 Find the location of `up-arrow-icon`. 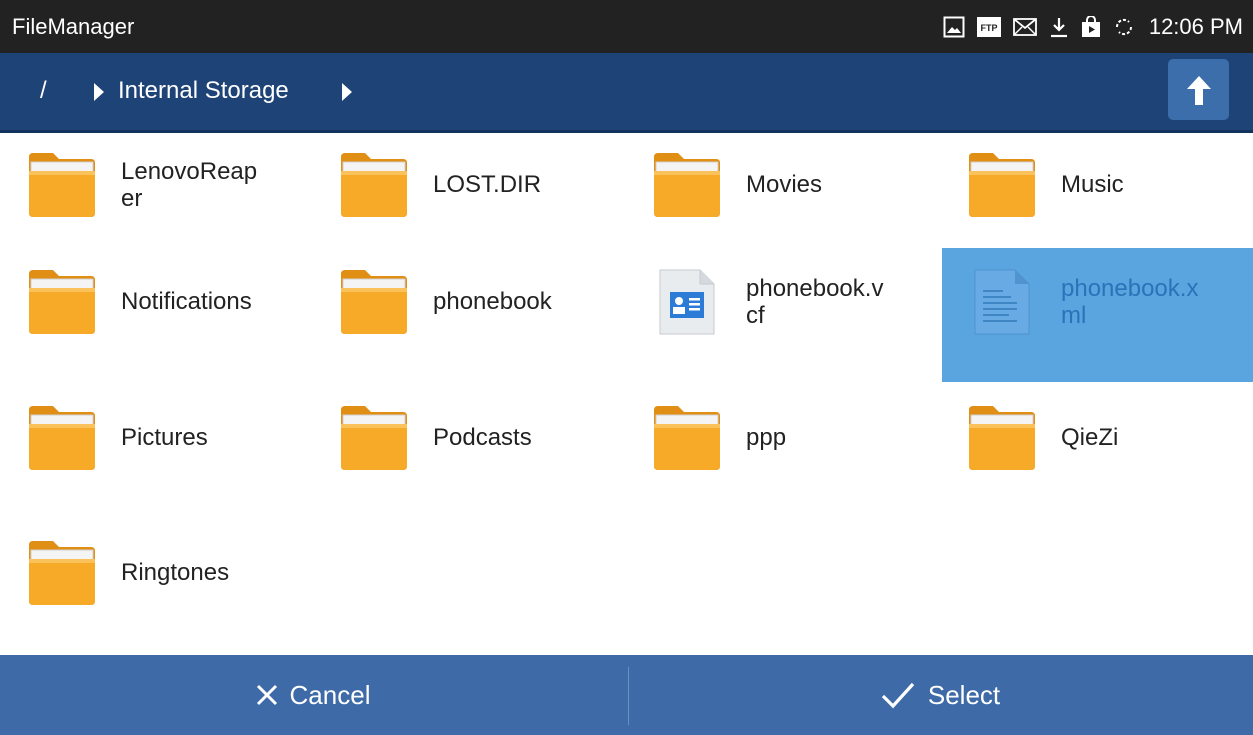

up-arrow-icon is located at coordinates (1198, 90).